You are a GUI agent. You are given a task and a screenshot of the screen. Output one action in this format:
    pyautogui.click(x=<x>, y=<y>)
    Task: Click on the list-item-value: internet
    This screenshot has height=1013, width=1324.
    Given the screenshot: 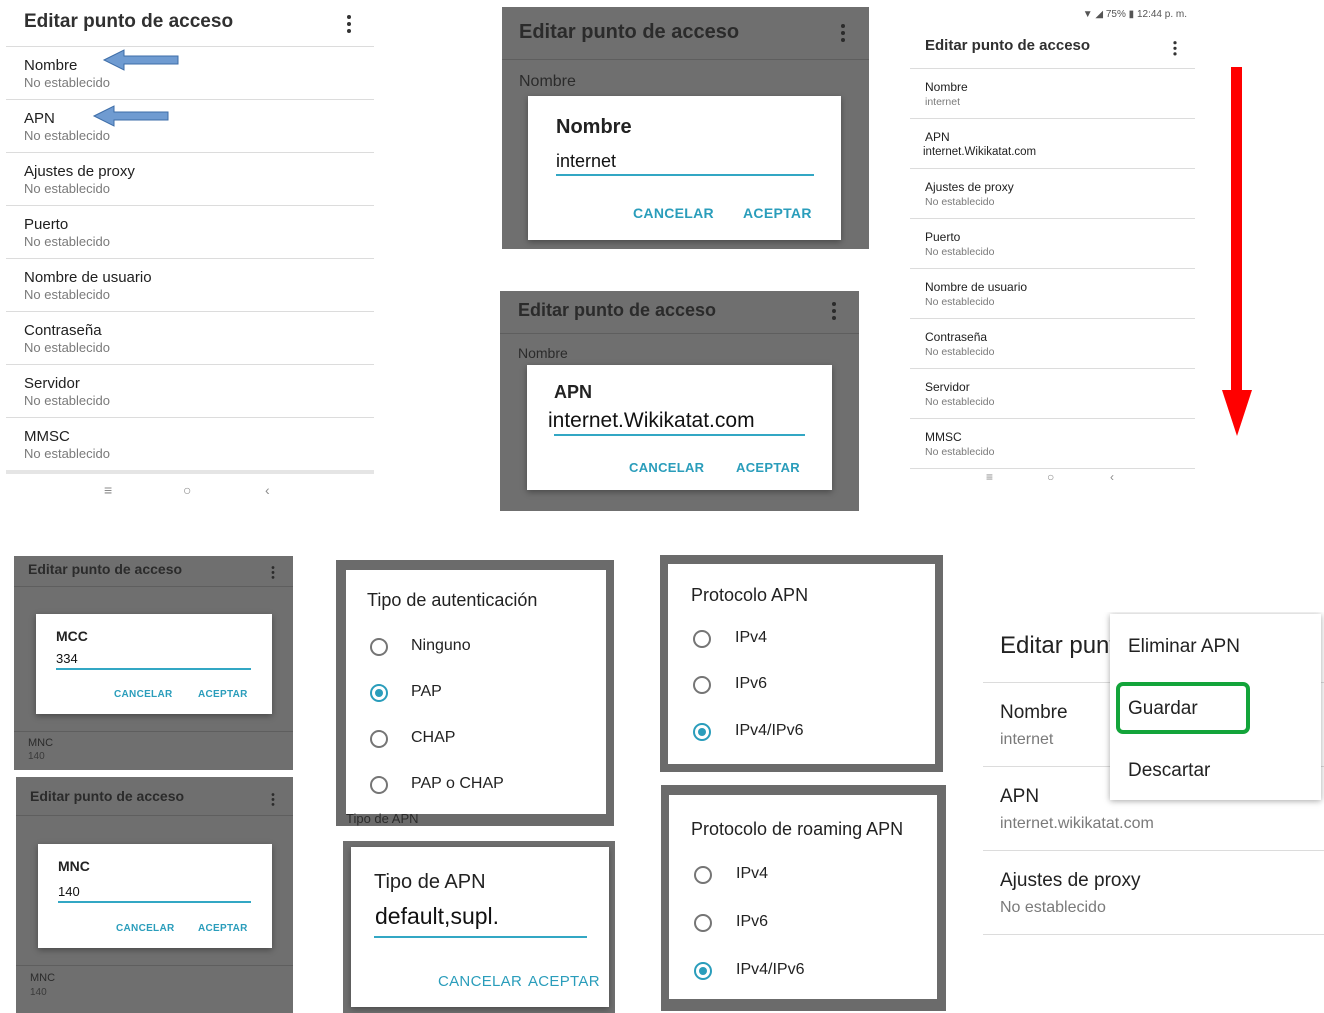 What is the action you would take?
    pyautogui.click(x=1027, y=739)
    